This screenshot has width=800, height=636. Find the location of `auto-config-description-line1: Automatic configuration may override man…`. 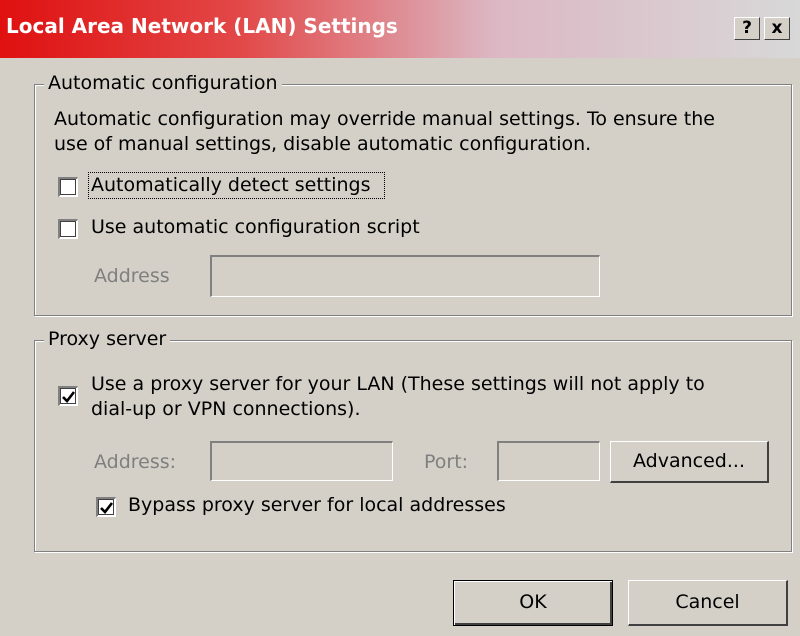

auto-config-description-line1: Automatic configuration may override man… is located at coordinates (384, 119).